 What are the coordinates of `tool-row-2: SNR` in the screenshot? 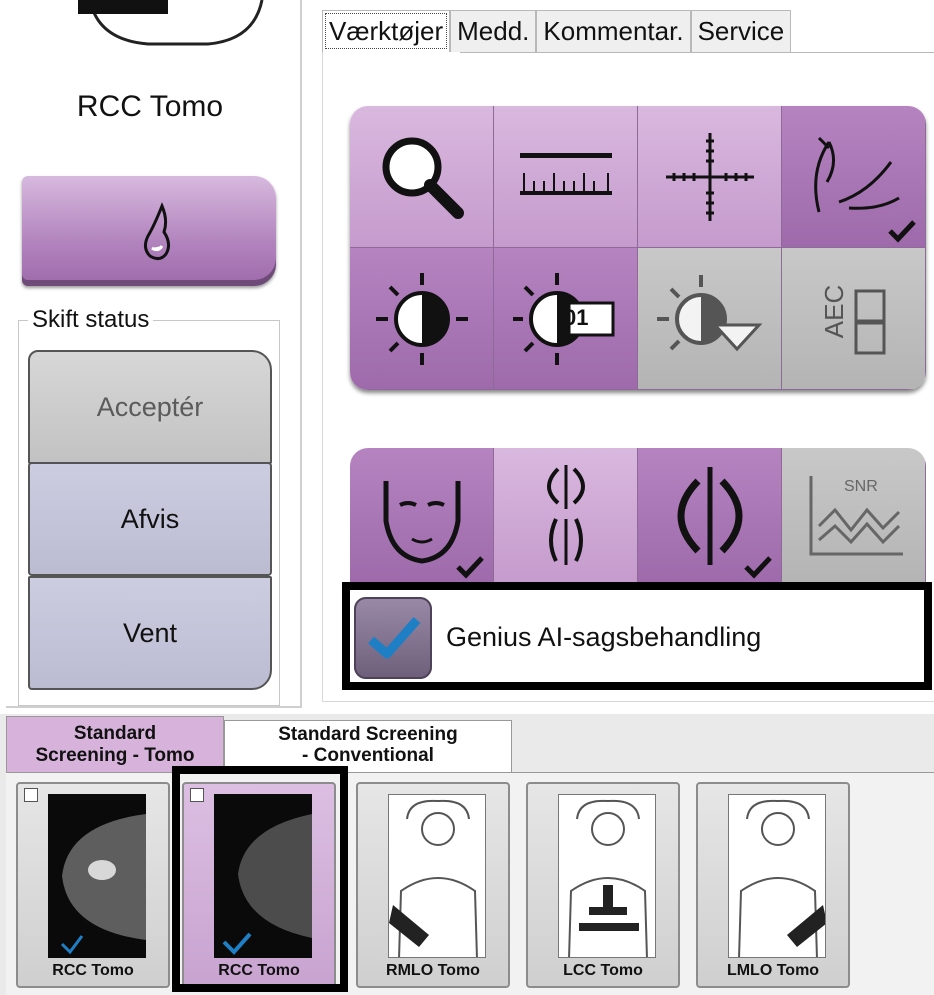 It's located at (638, 516).